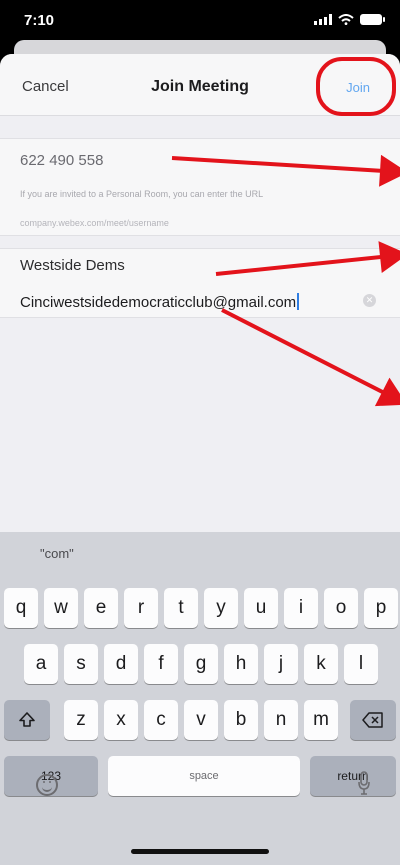  What do you see at coordinates (200, 21) in the screenshot?
I see `status-bar: 7:10` at bounding box center [200, 21].